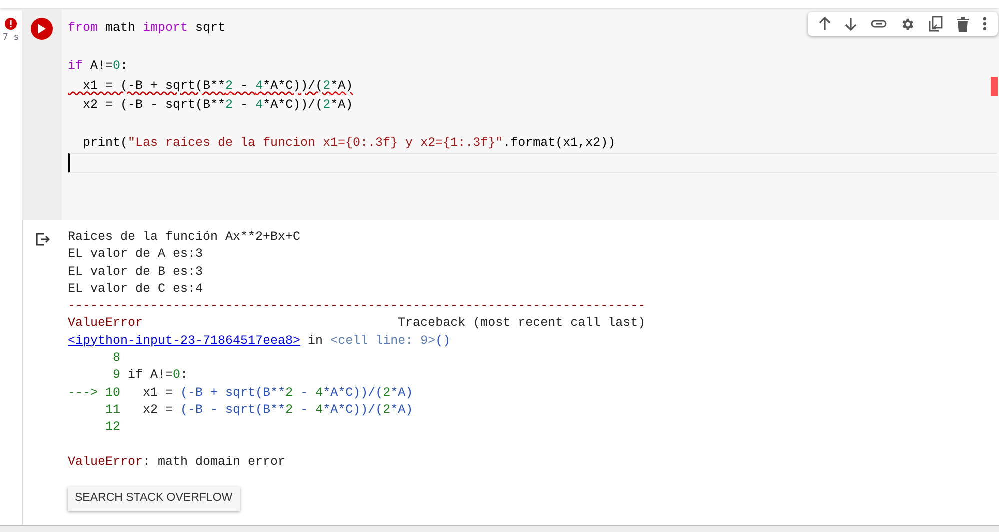  I want to click on code-line: from math import sqrt, so click(147, 28).